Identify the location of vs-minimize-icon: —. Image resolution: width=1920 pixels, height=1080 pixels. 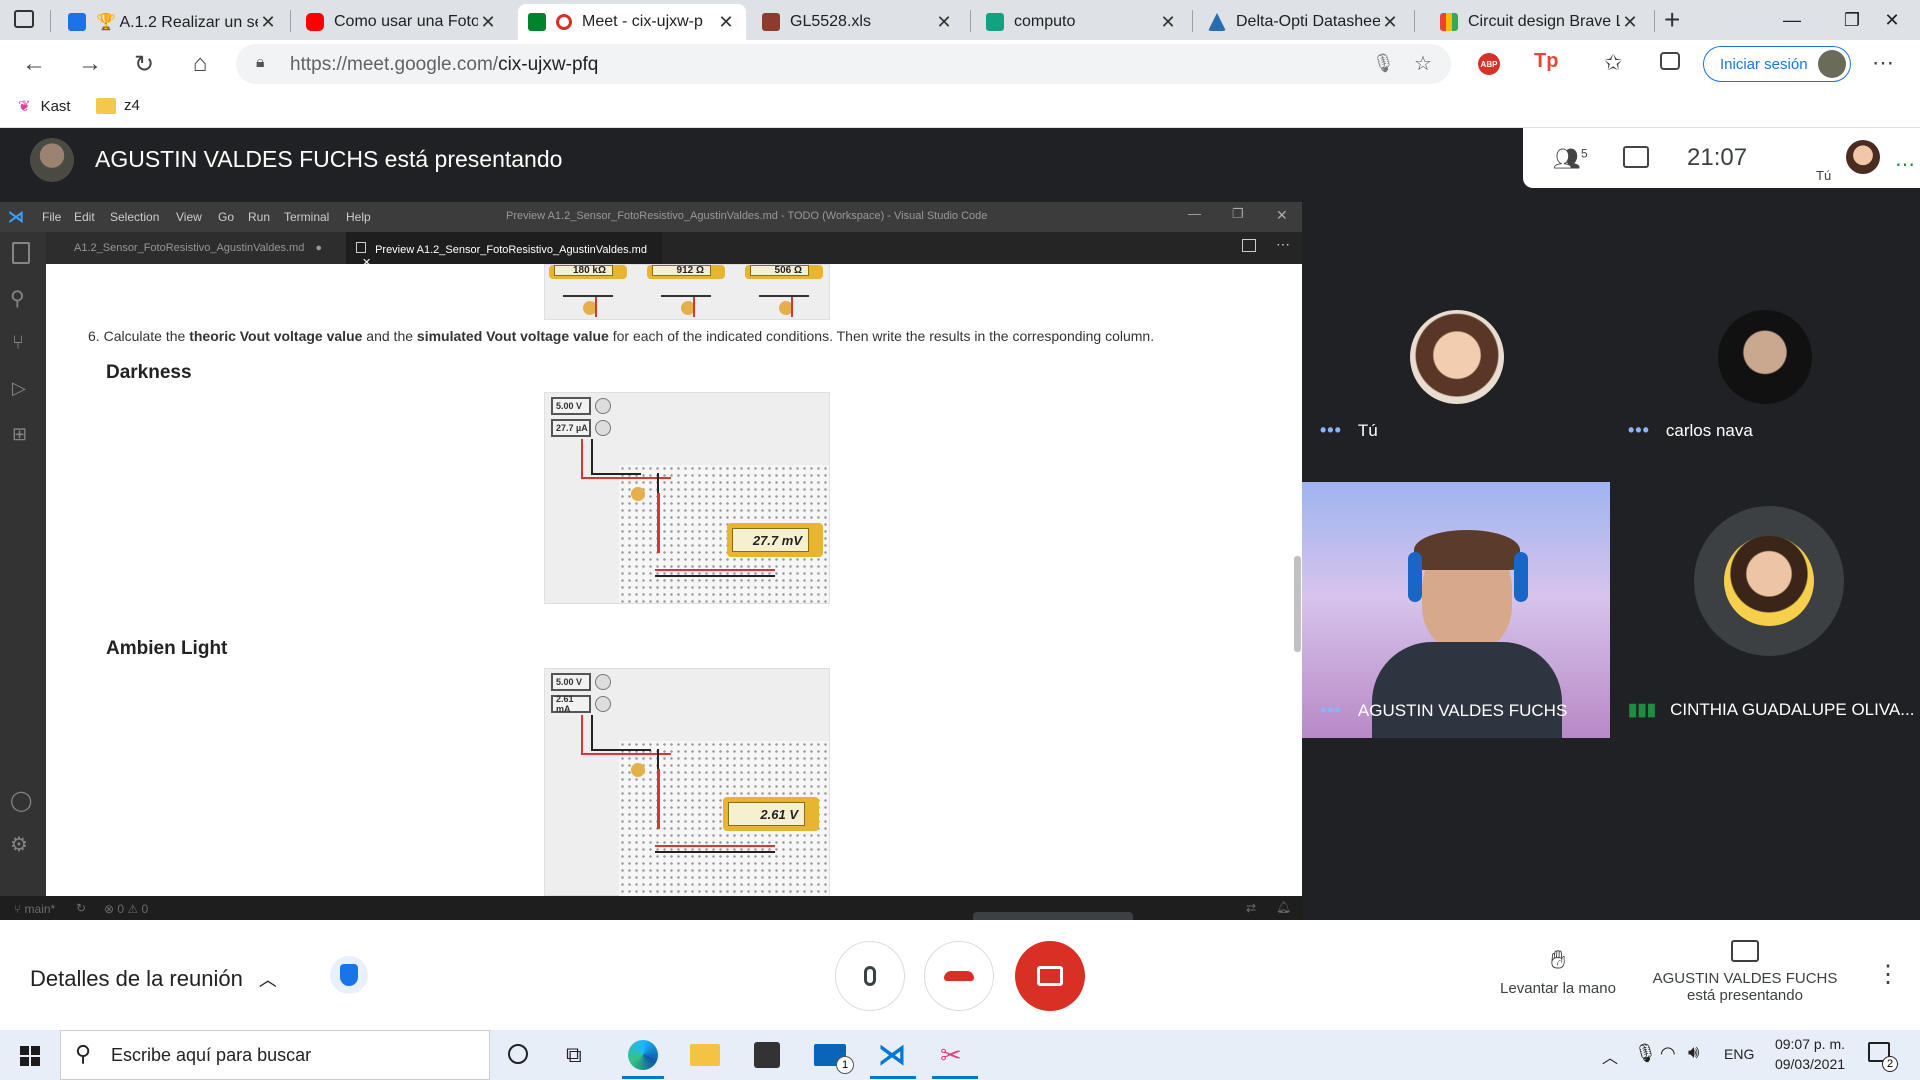
(1194, 213).